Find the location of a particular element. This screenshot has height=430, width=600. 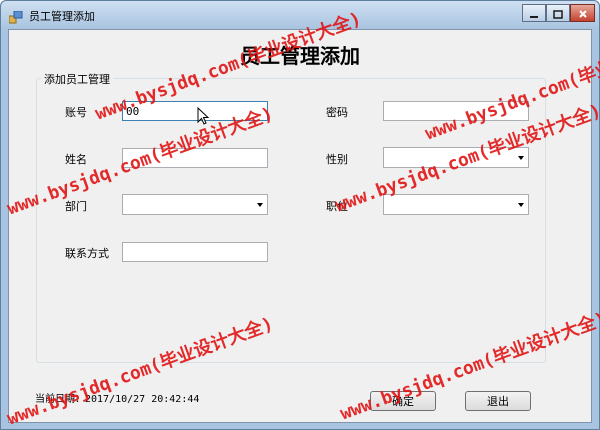

gender-label: 性别 is located at coordinates (337, 159).